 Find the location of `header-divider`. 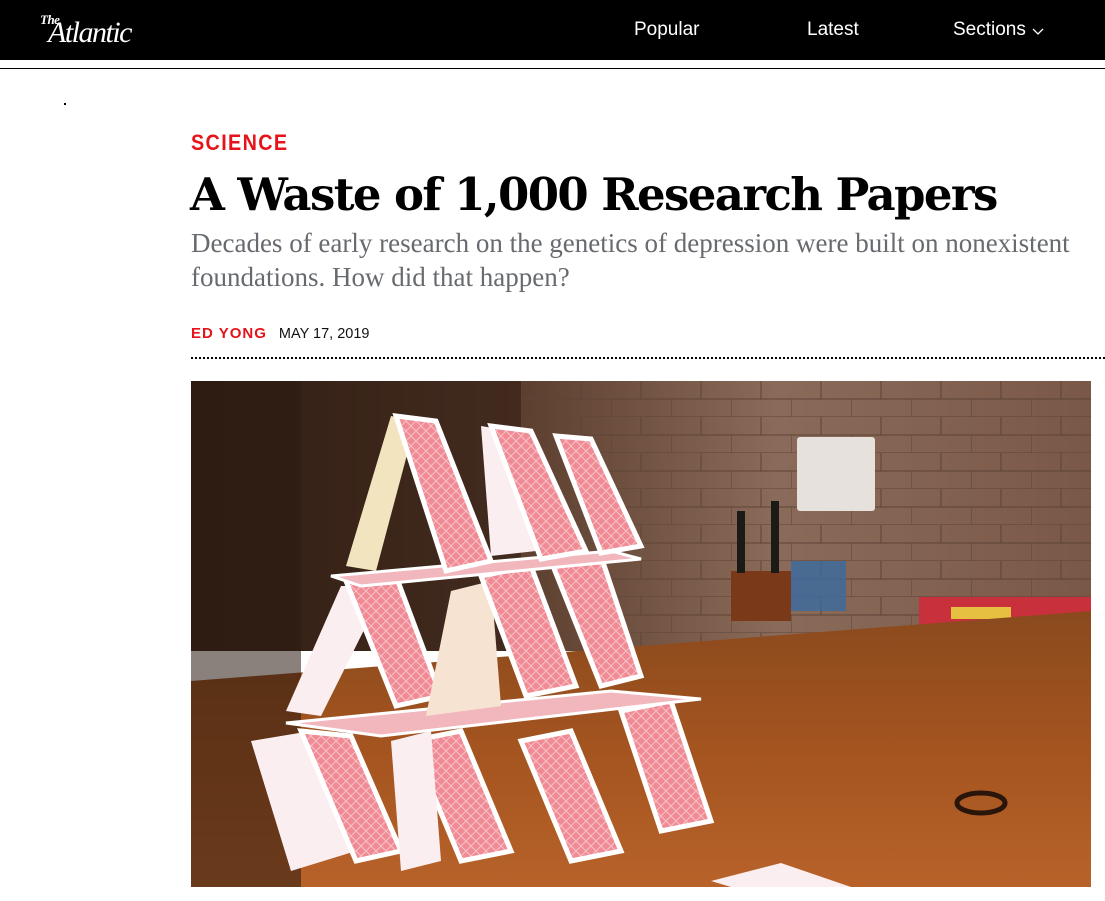

header-divider is located at coordinates (552, 68).